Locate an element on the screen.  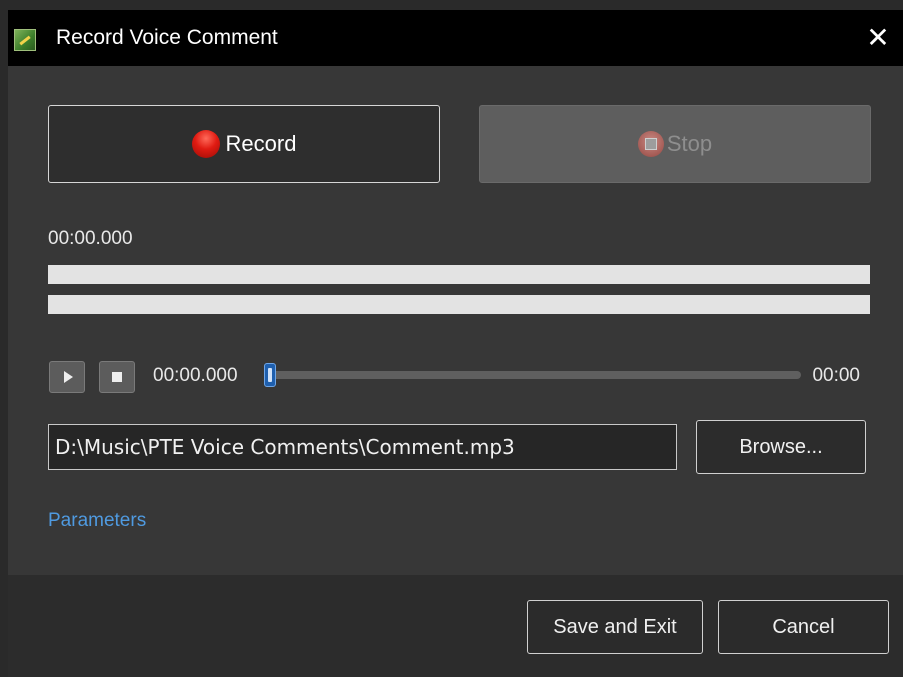
record-button: Record is located at coordinates (244, 144).